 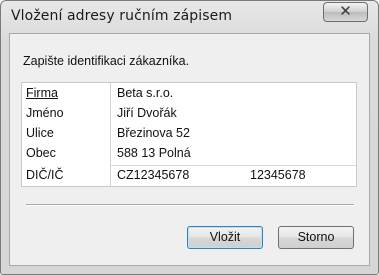 What do you see at coordinates (45, 113) in the screenshot?
I see `label-jmeno: Jméno` at bounding box center [45, 113].